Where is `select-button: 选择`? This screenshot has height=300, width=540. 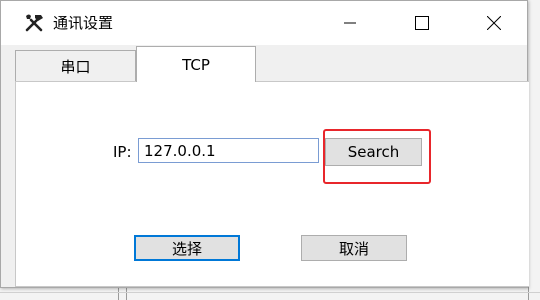 select-button: 选择 is located at coordinates (187, 248).